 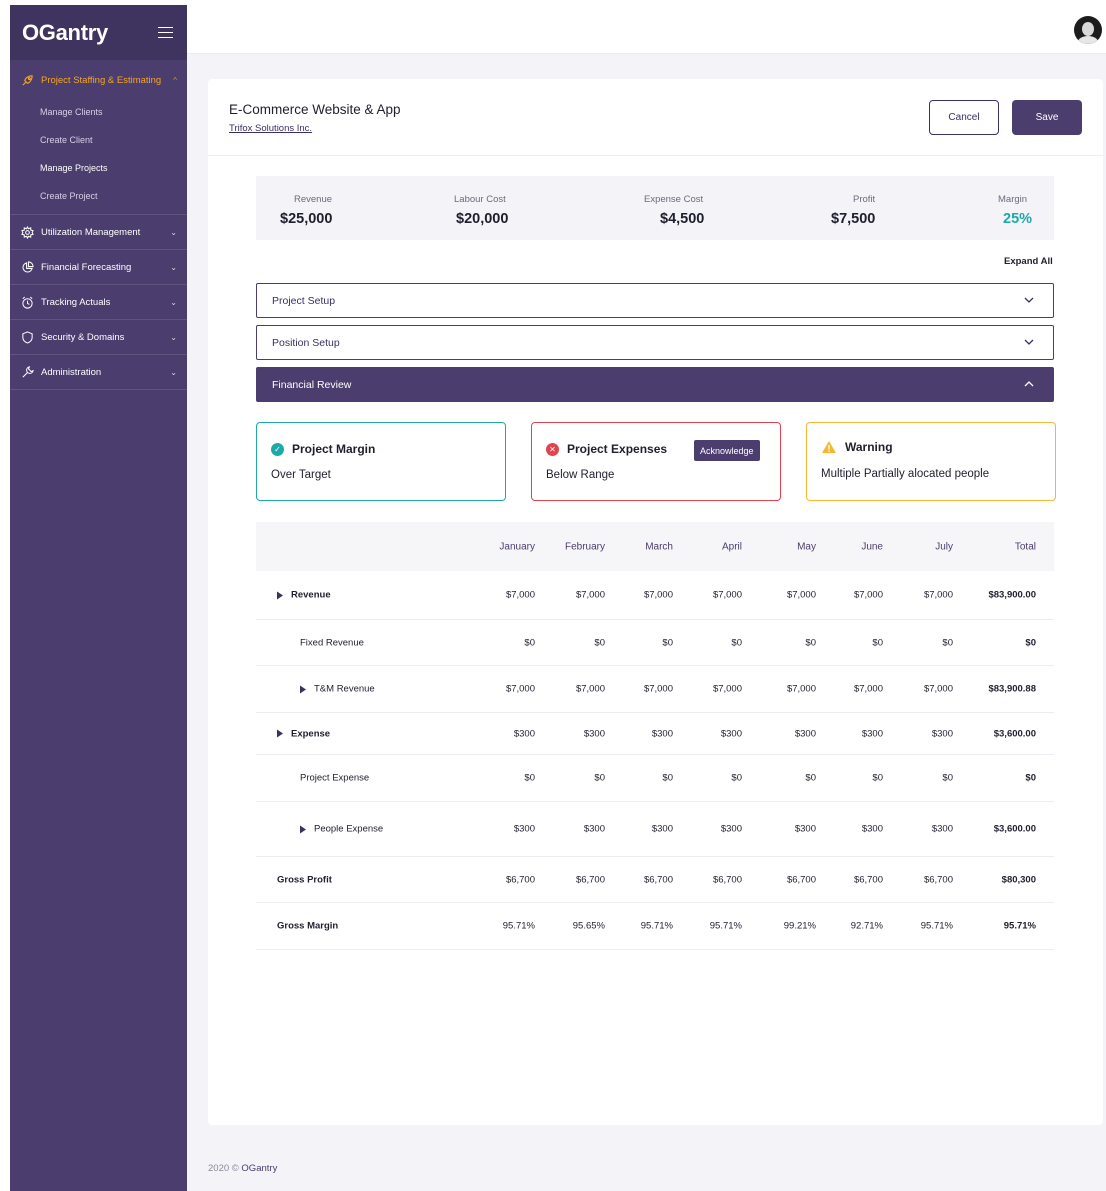 What do you see at coordinates (881, 208) in the screenshot?
I see `summary-profit: Profit $7,500` at bounding box center [881, 208].